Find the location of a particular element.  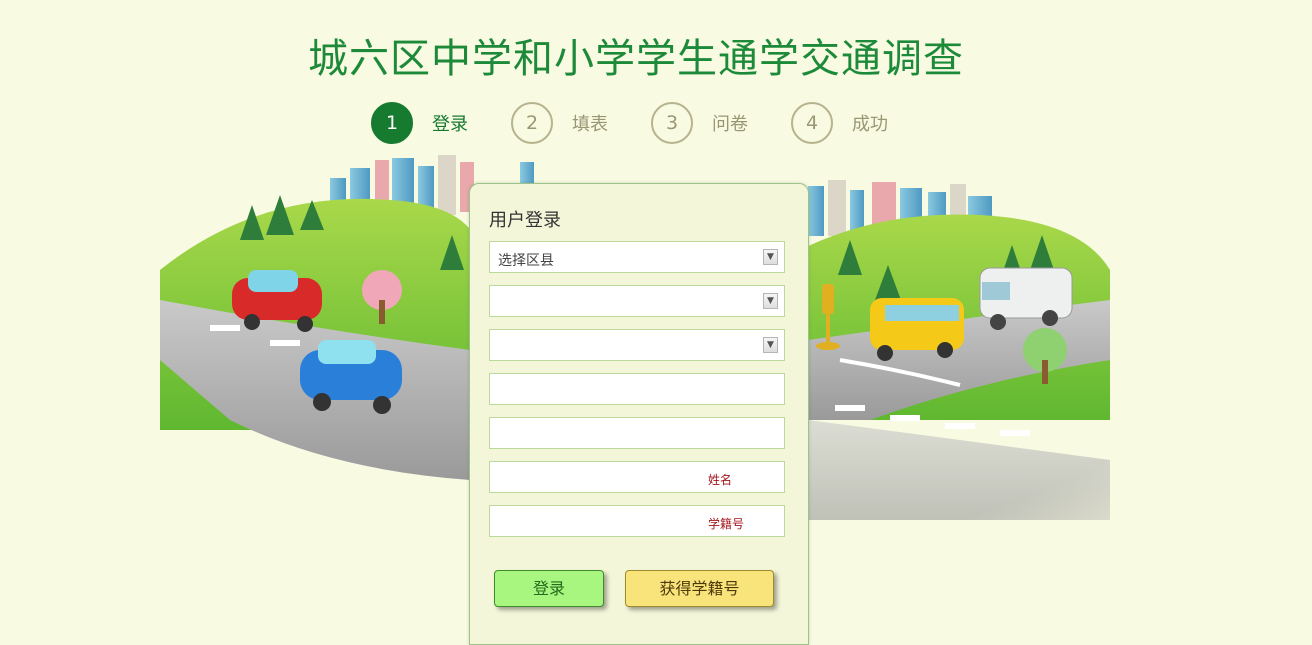

login-panel-title: 用户登录 is located at coordinates (525, 220).